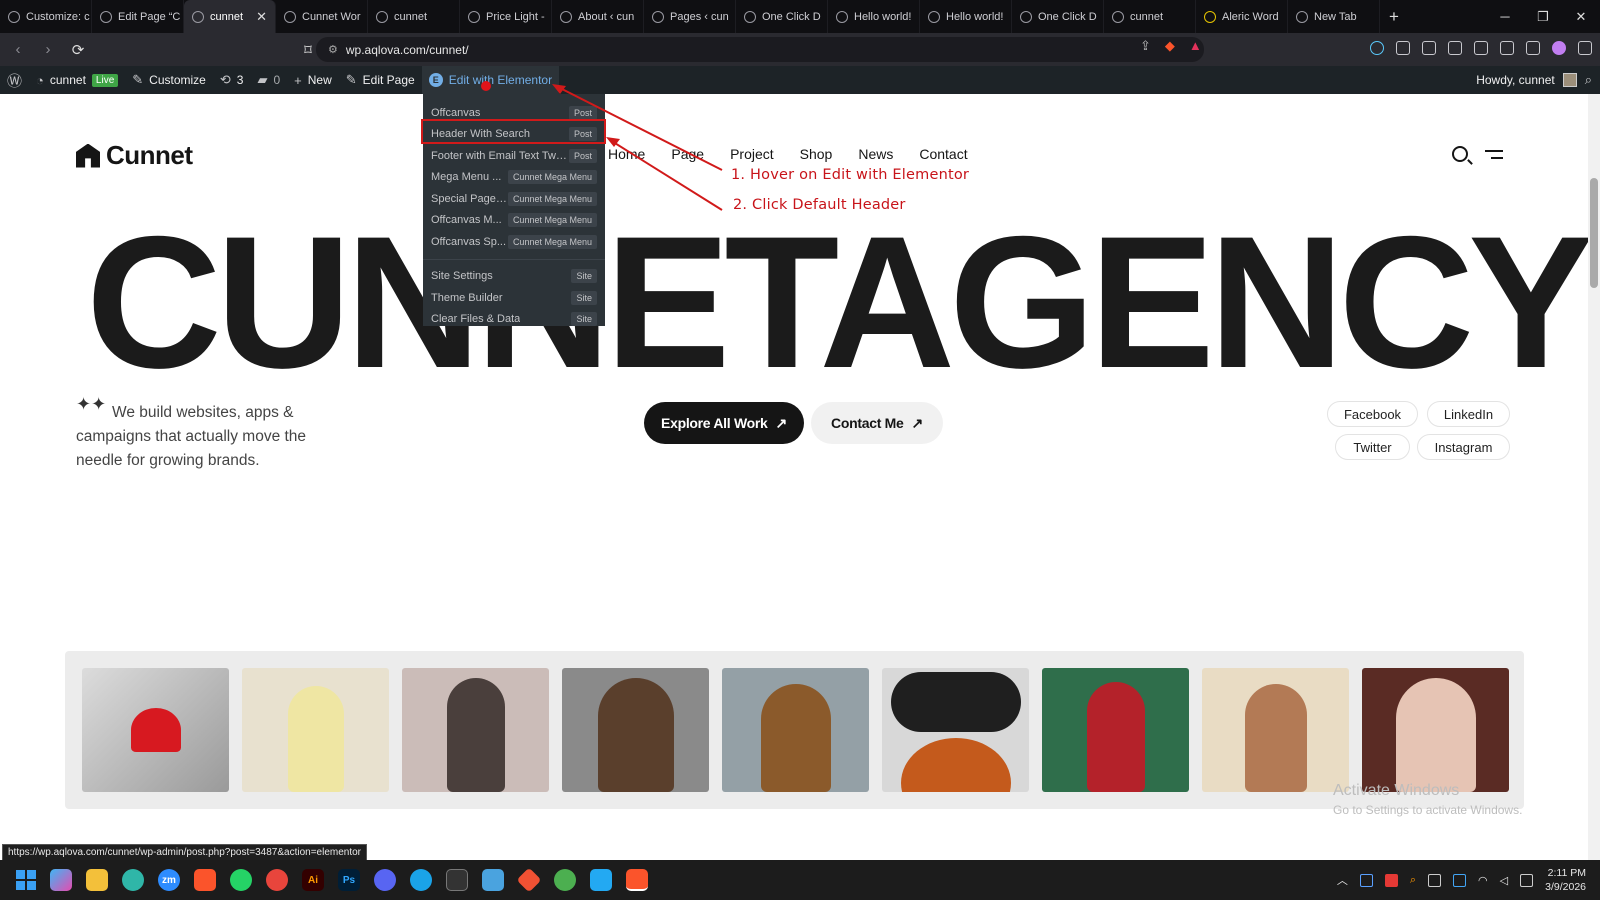 This screenshot has height=900, width=1600. I want to click on annotation-step-1: 1. Hover on Edit with Elementor, so click(850, 175).